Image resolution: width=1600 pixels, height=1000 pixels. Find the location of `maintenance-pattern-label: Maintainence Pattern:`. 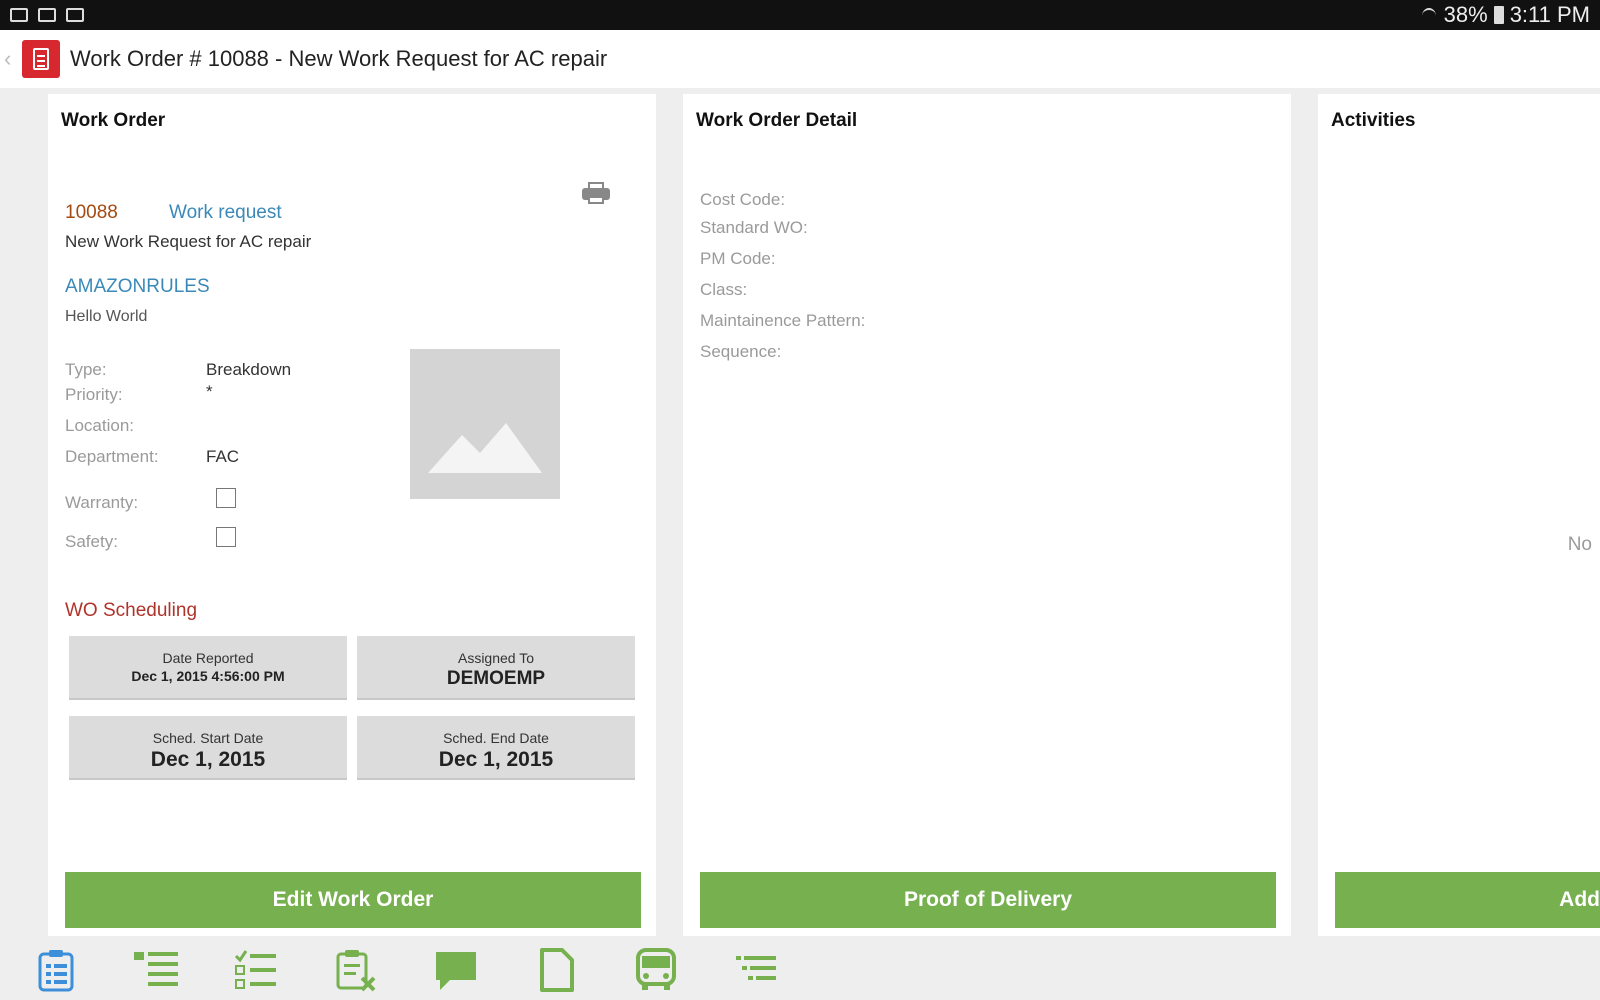

maintenance-pattern-label: Maintainence Pattern: is located at coordinates (783, 320).